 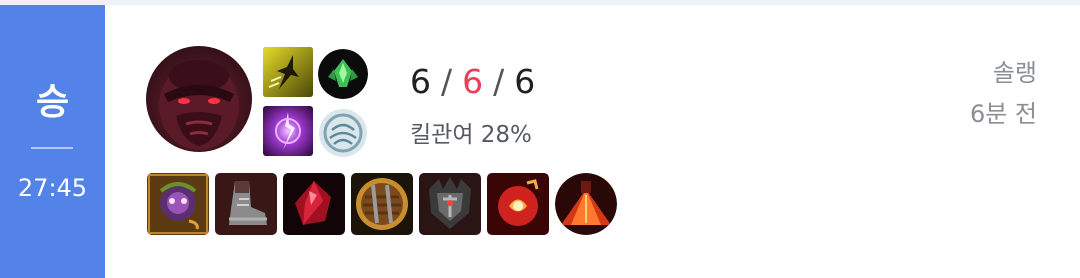 I want to click on result-bar: 승 27:45, so click(x=52, y=141).